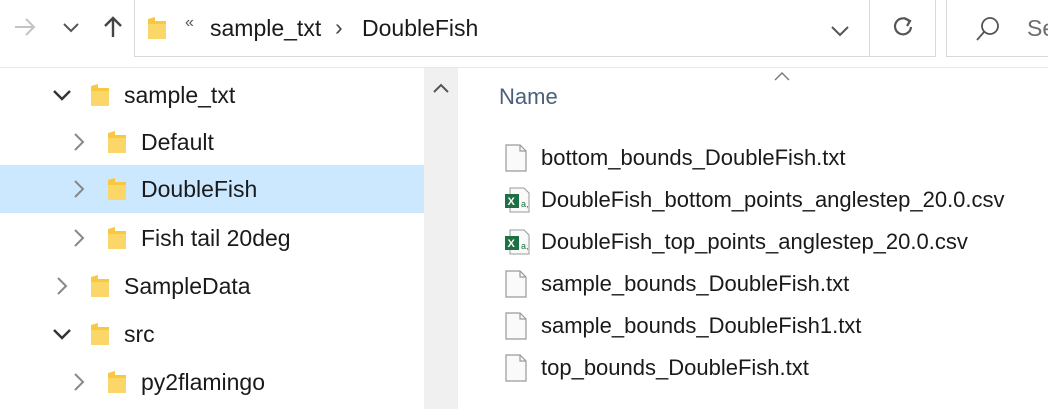 The image size is (1048, 409). I want to click on tree-item-fish-tail-20deg: Fish tail 20deg, so click(212, 238).